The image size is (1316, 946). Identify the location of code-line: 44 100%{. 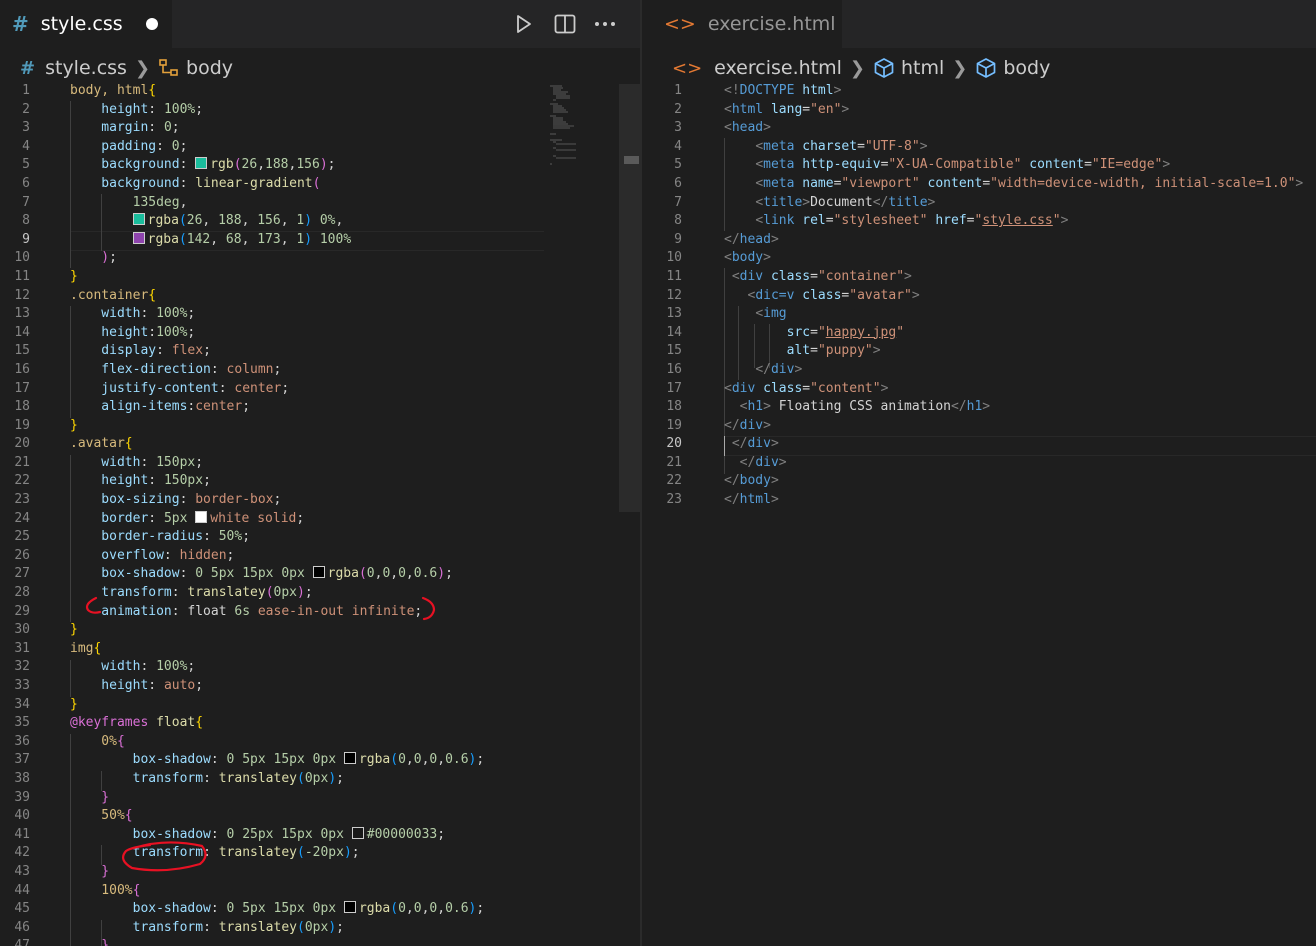
(274, 891).